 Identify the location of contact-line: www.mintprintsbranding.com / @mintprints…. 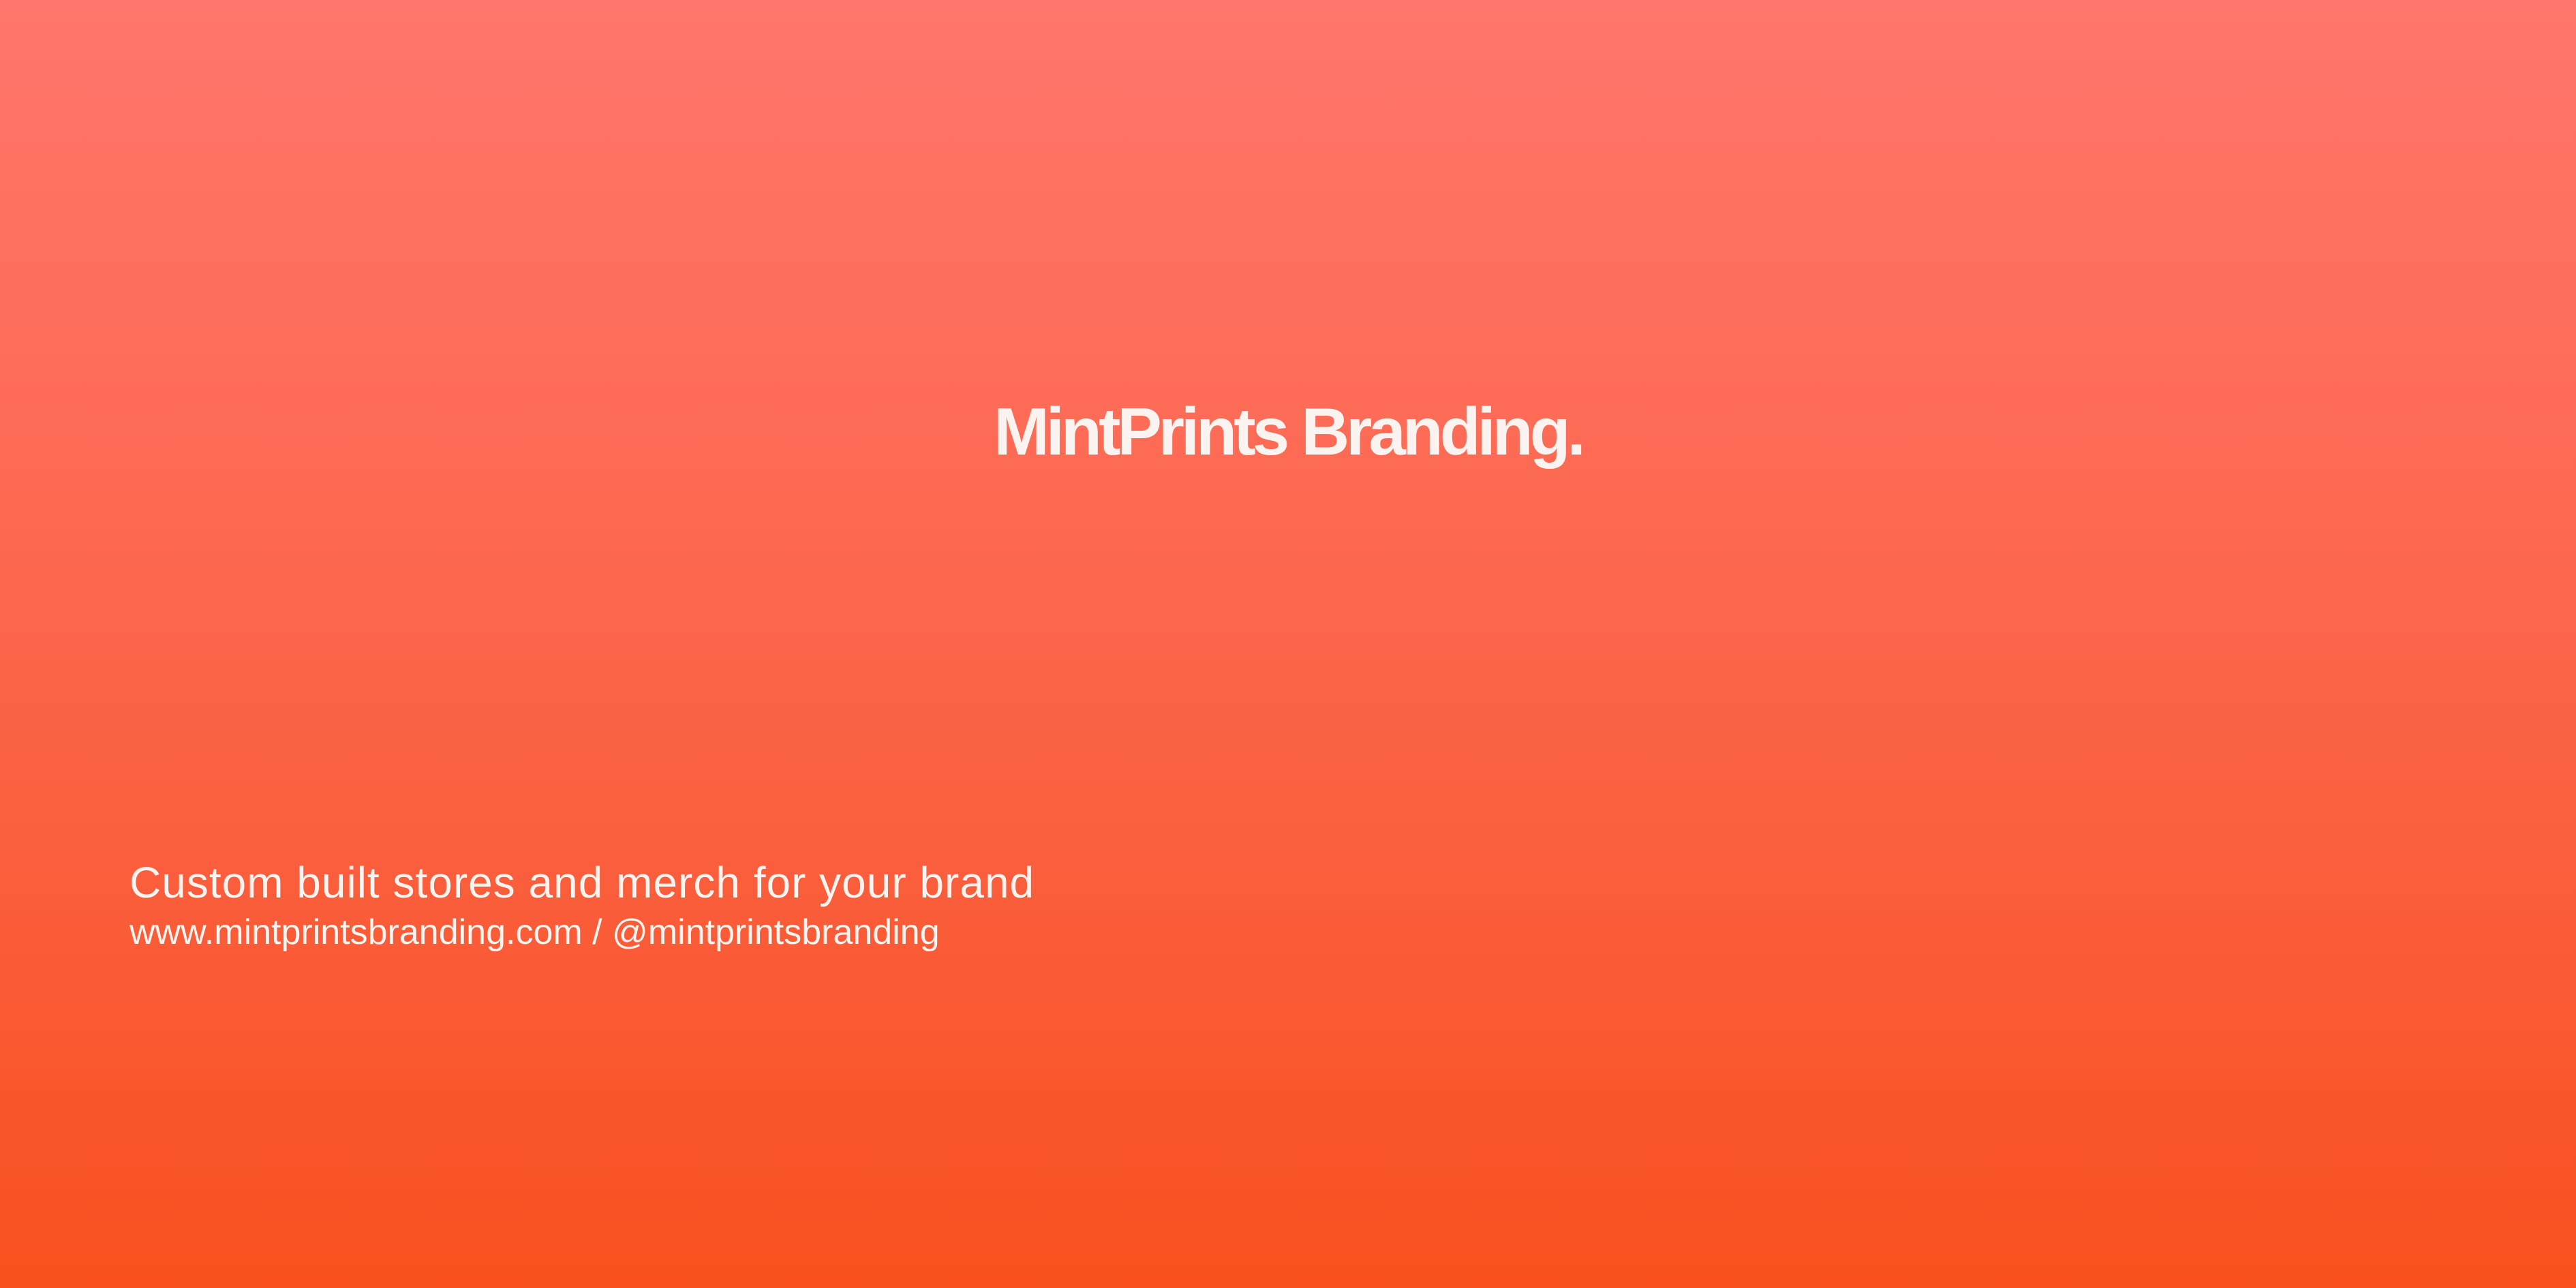
(534, 933).